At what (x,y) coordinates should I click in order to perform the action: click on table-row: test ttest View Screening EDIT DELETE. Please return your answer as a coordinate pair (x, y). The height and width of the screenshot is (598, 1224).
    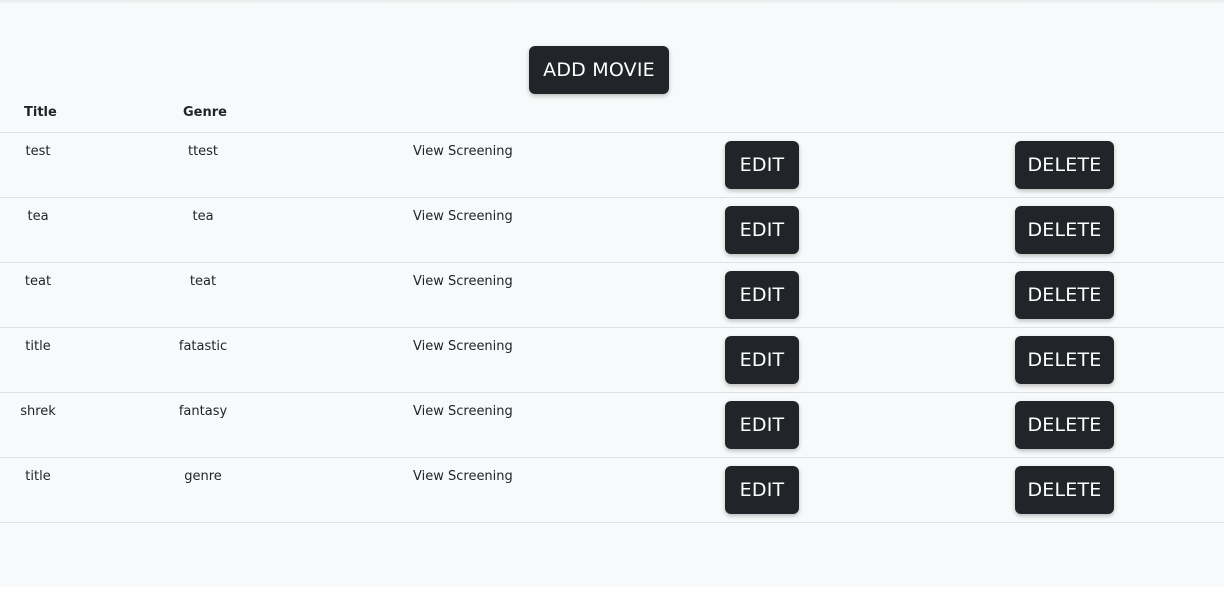
    Looking at the image, I should click on (612, 165).